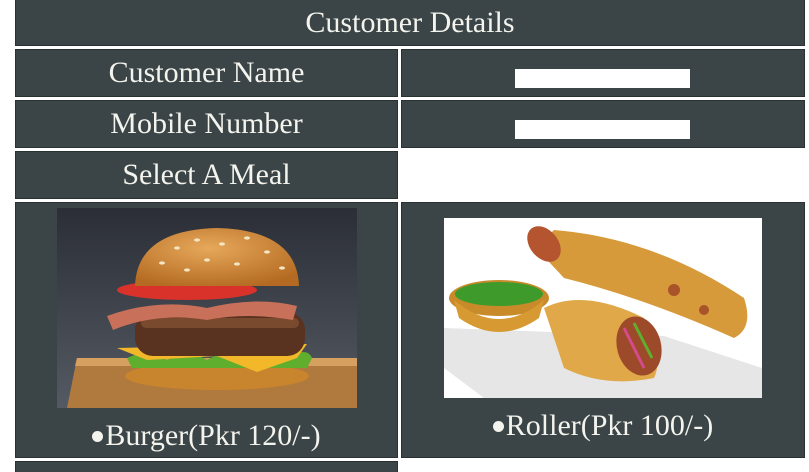  I want to click on mobile-number-input, so click(602, 129).